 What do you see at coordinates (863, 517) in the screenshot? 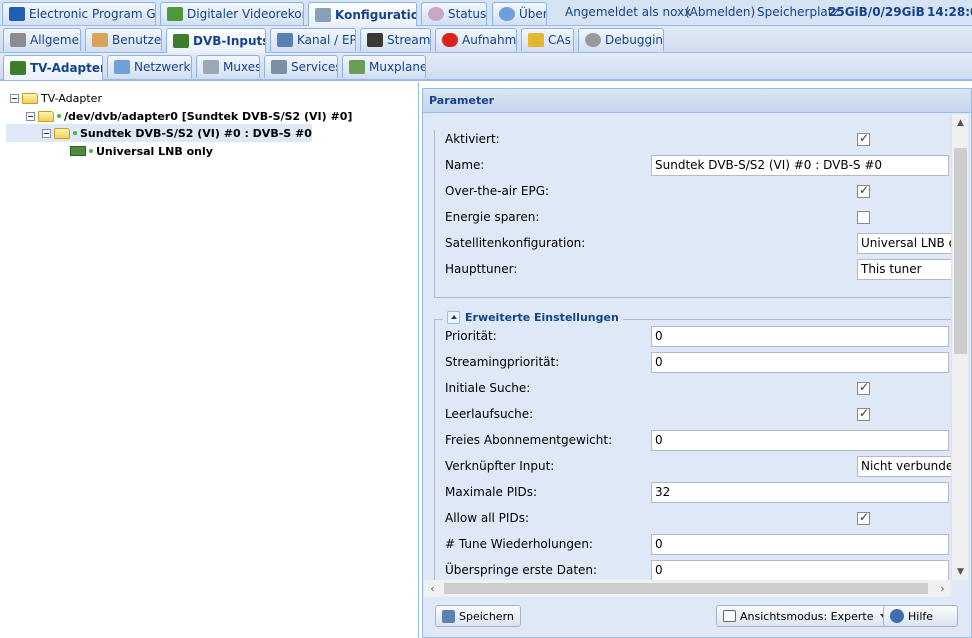
I see `allow-all-pids-checkbox` at bounding box center [863, 517].